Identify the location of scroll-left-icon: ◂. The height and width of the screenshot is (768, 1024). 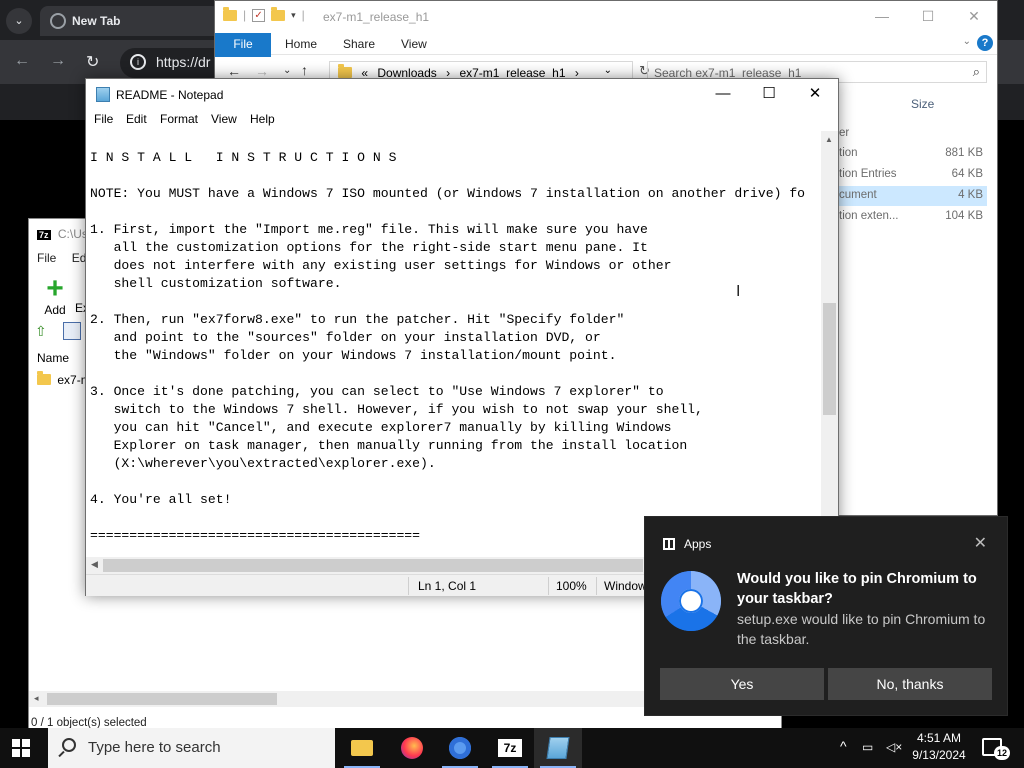
(36, 698).